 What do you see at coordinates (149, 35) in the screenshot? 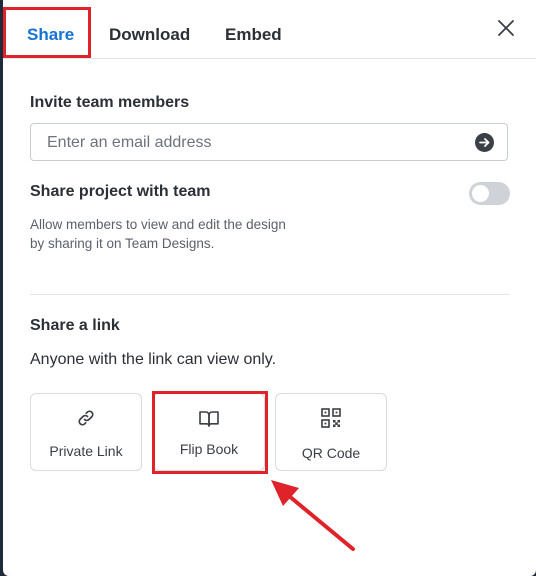
I see `tab-download: Download` at bounding box center [149, 35].